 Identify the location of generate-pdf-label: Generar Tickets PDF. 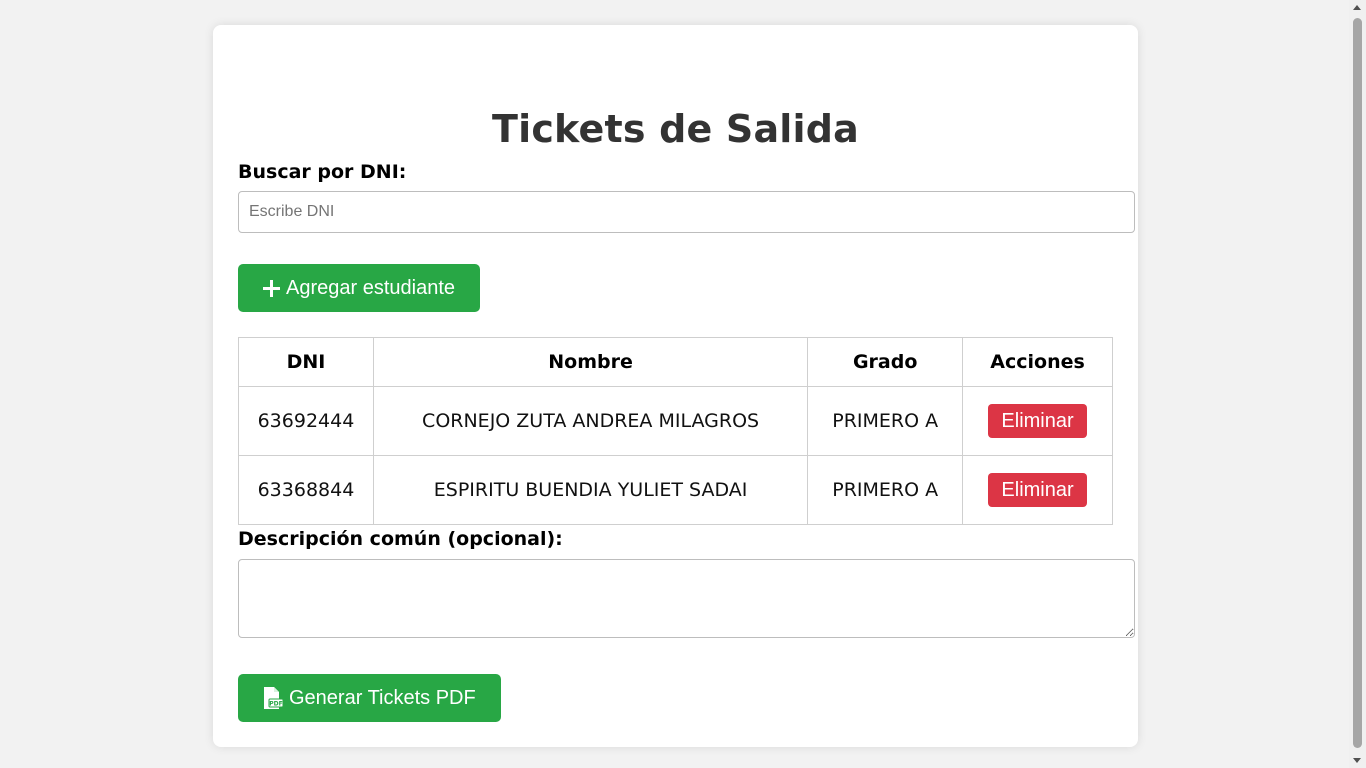
(382, 697).